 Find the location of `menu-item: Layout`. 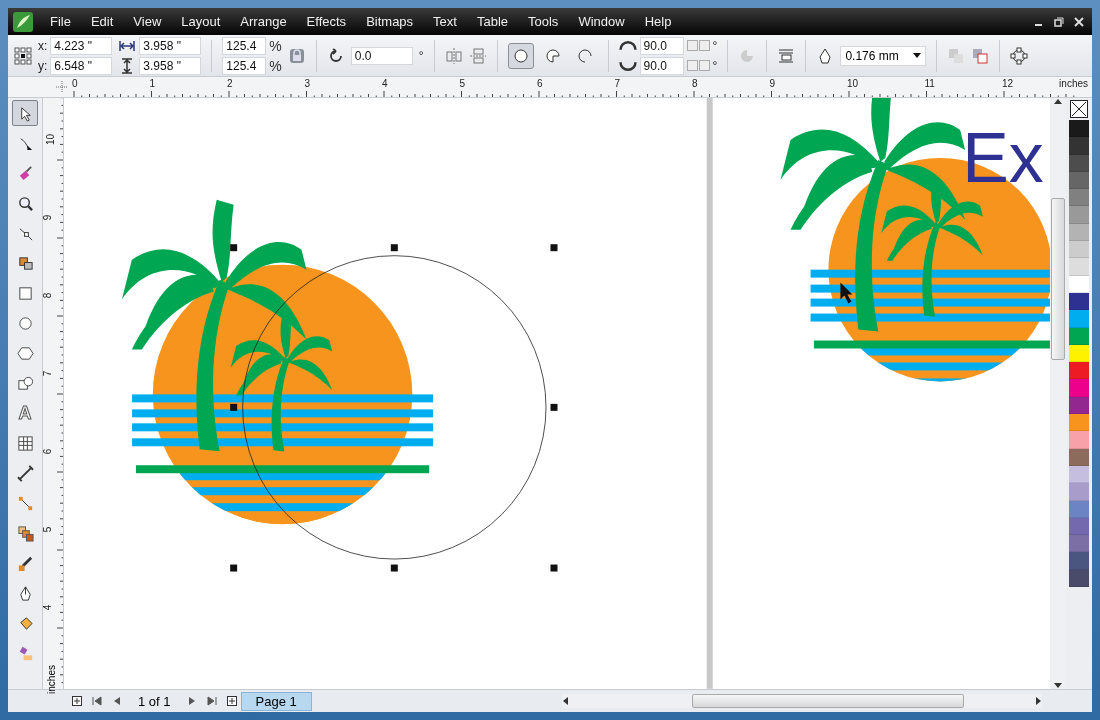

menu-item: Layout is located at coordinates (201, 21).